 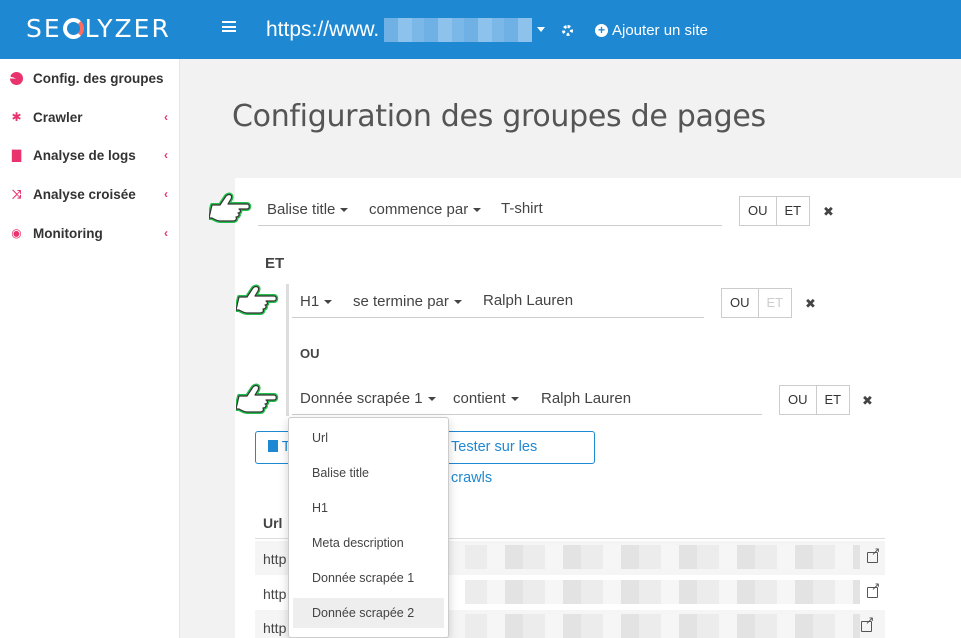 What do you see at coordinates (16, 232) in the screenshot?
I see `eye-icon: ◉` at bounding box center [16, 232].